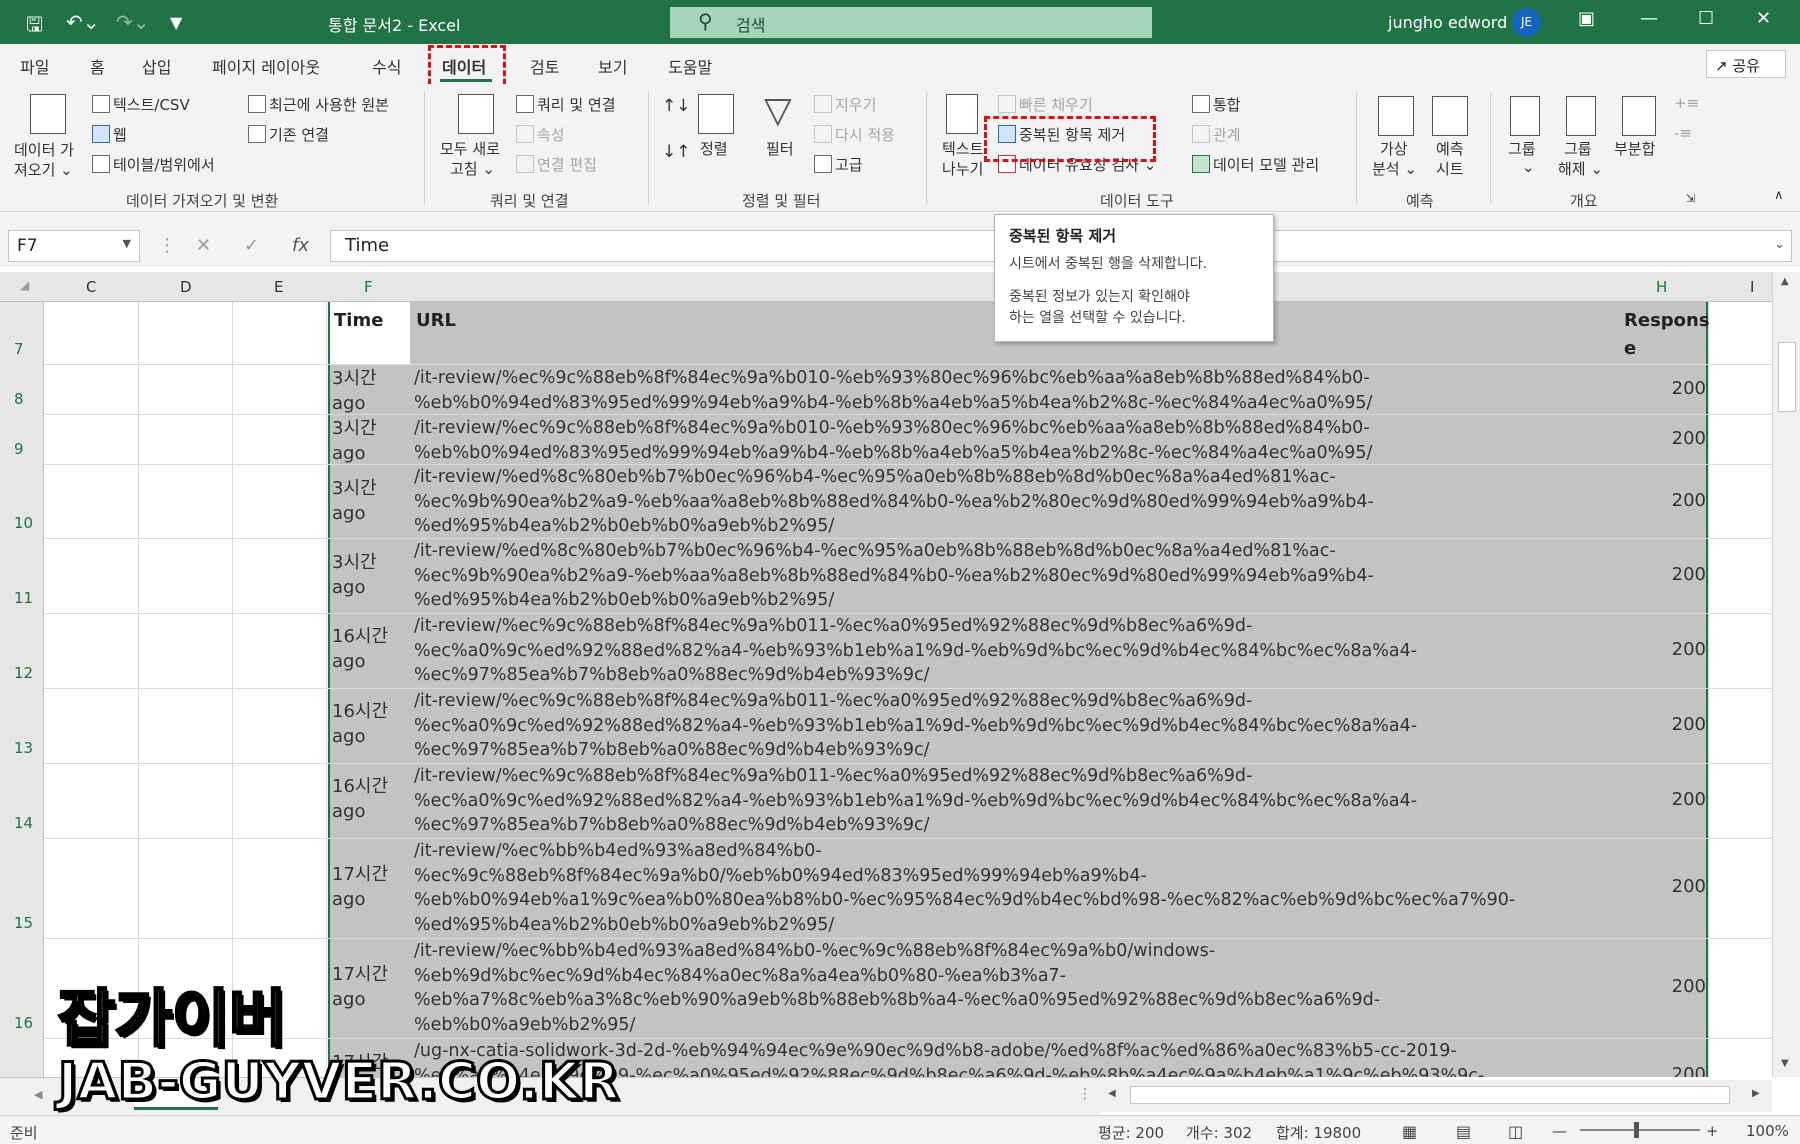 Image resolution: width=1800 pixels, height=1144 pixels. Describe the element at coordinates (24, 285) in the screenshot. I see `select-all-icon: ◢` at that location.